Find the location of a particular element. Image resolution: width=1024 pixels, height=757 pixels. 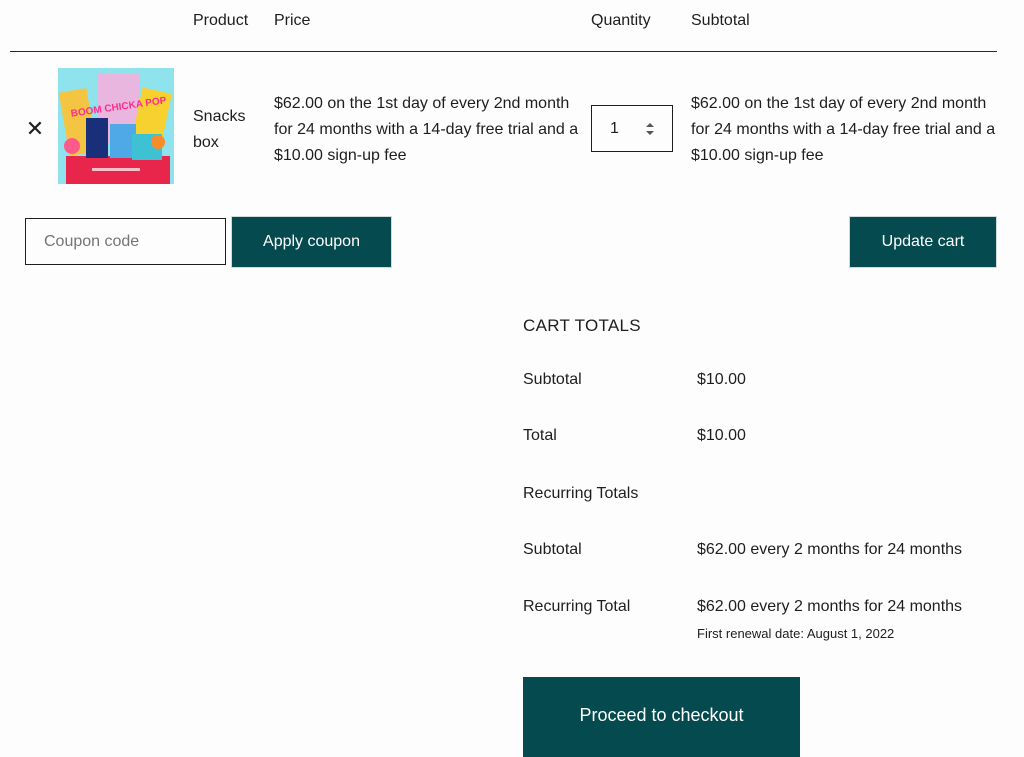

column-header-subtotal: Subtotal is located at coordinates (720, 20).